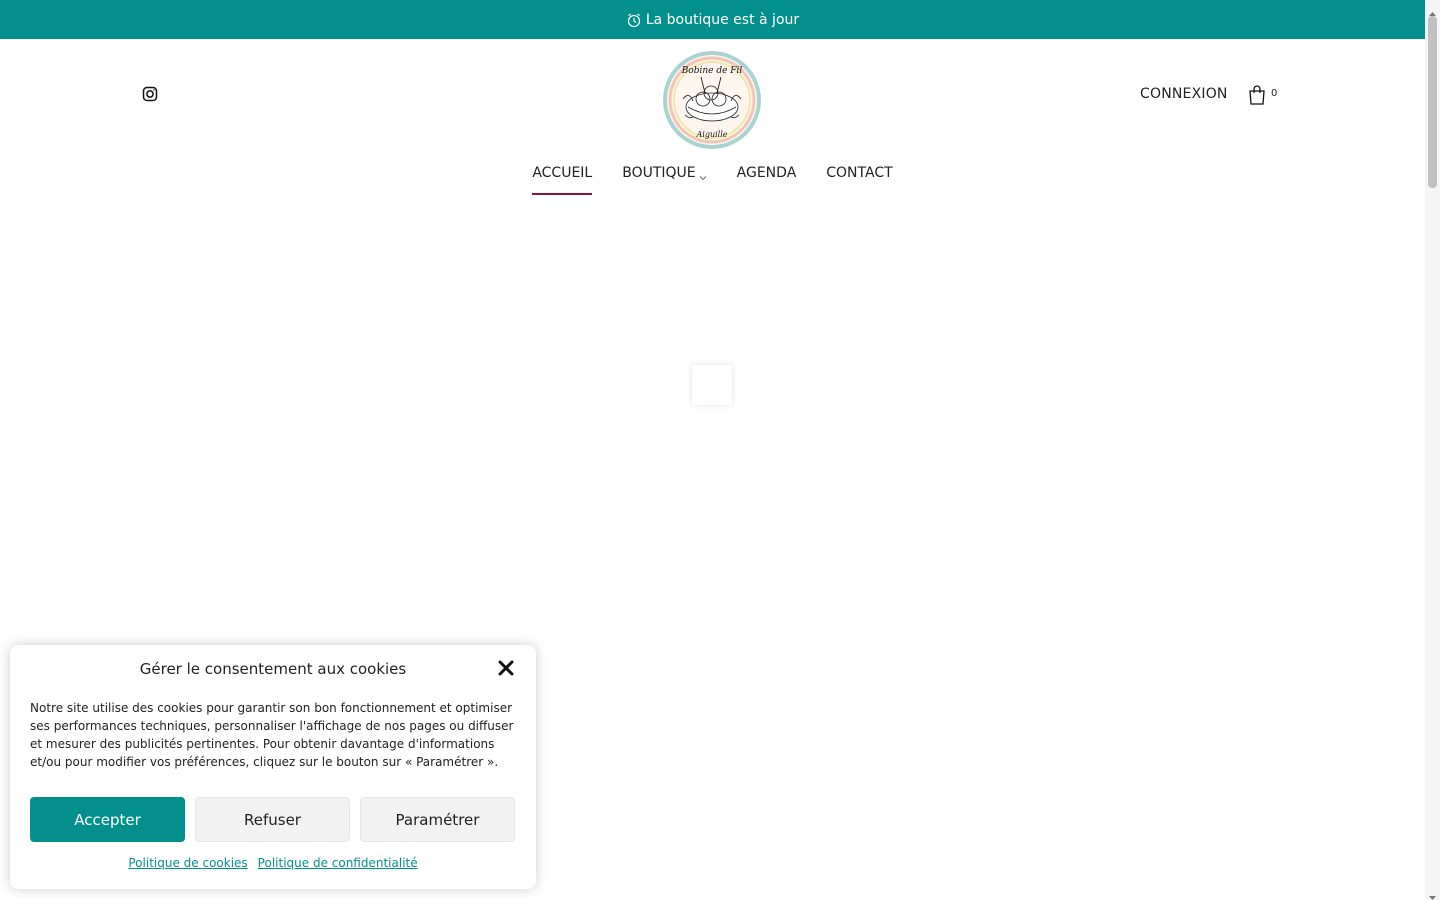 This screenshot has height=900, width=1440. I want to click on privacy-policy-link: Politique de confidentialité, so click(338, 863).